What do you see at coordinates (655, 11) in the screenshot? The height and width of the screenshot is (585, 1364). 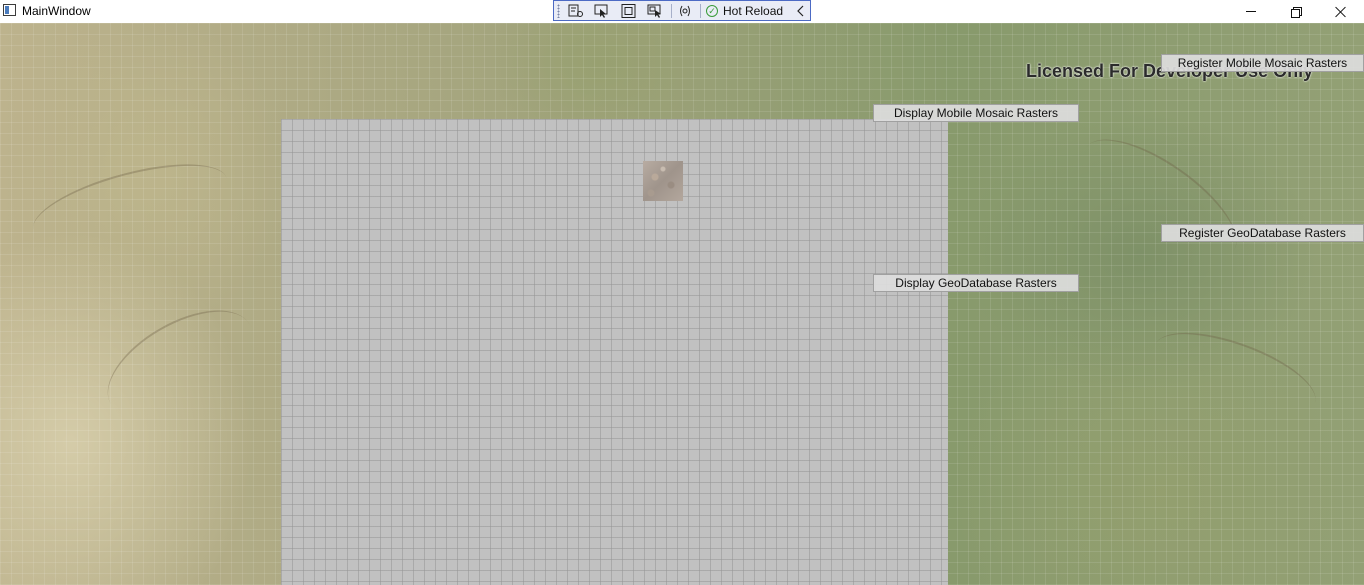 I see `track-focused-element-icon` at bounding box center [655, 11].